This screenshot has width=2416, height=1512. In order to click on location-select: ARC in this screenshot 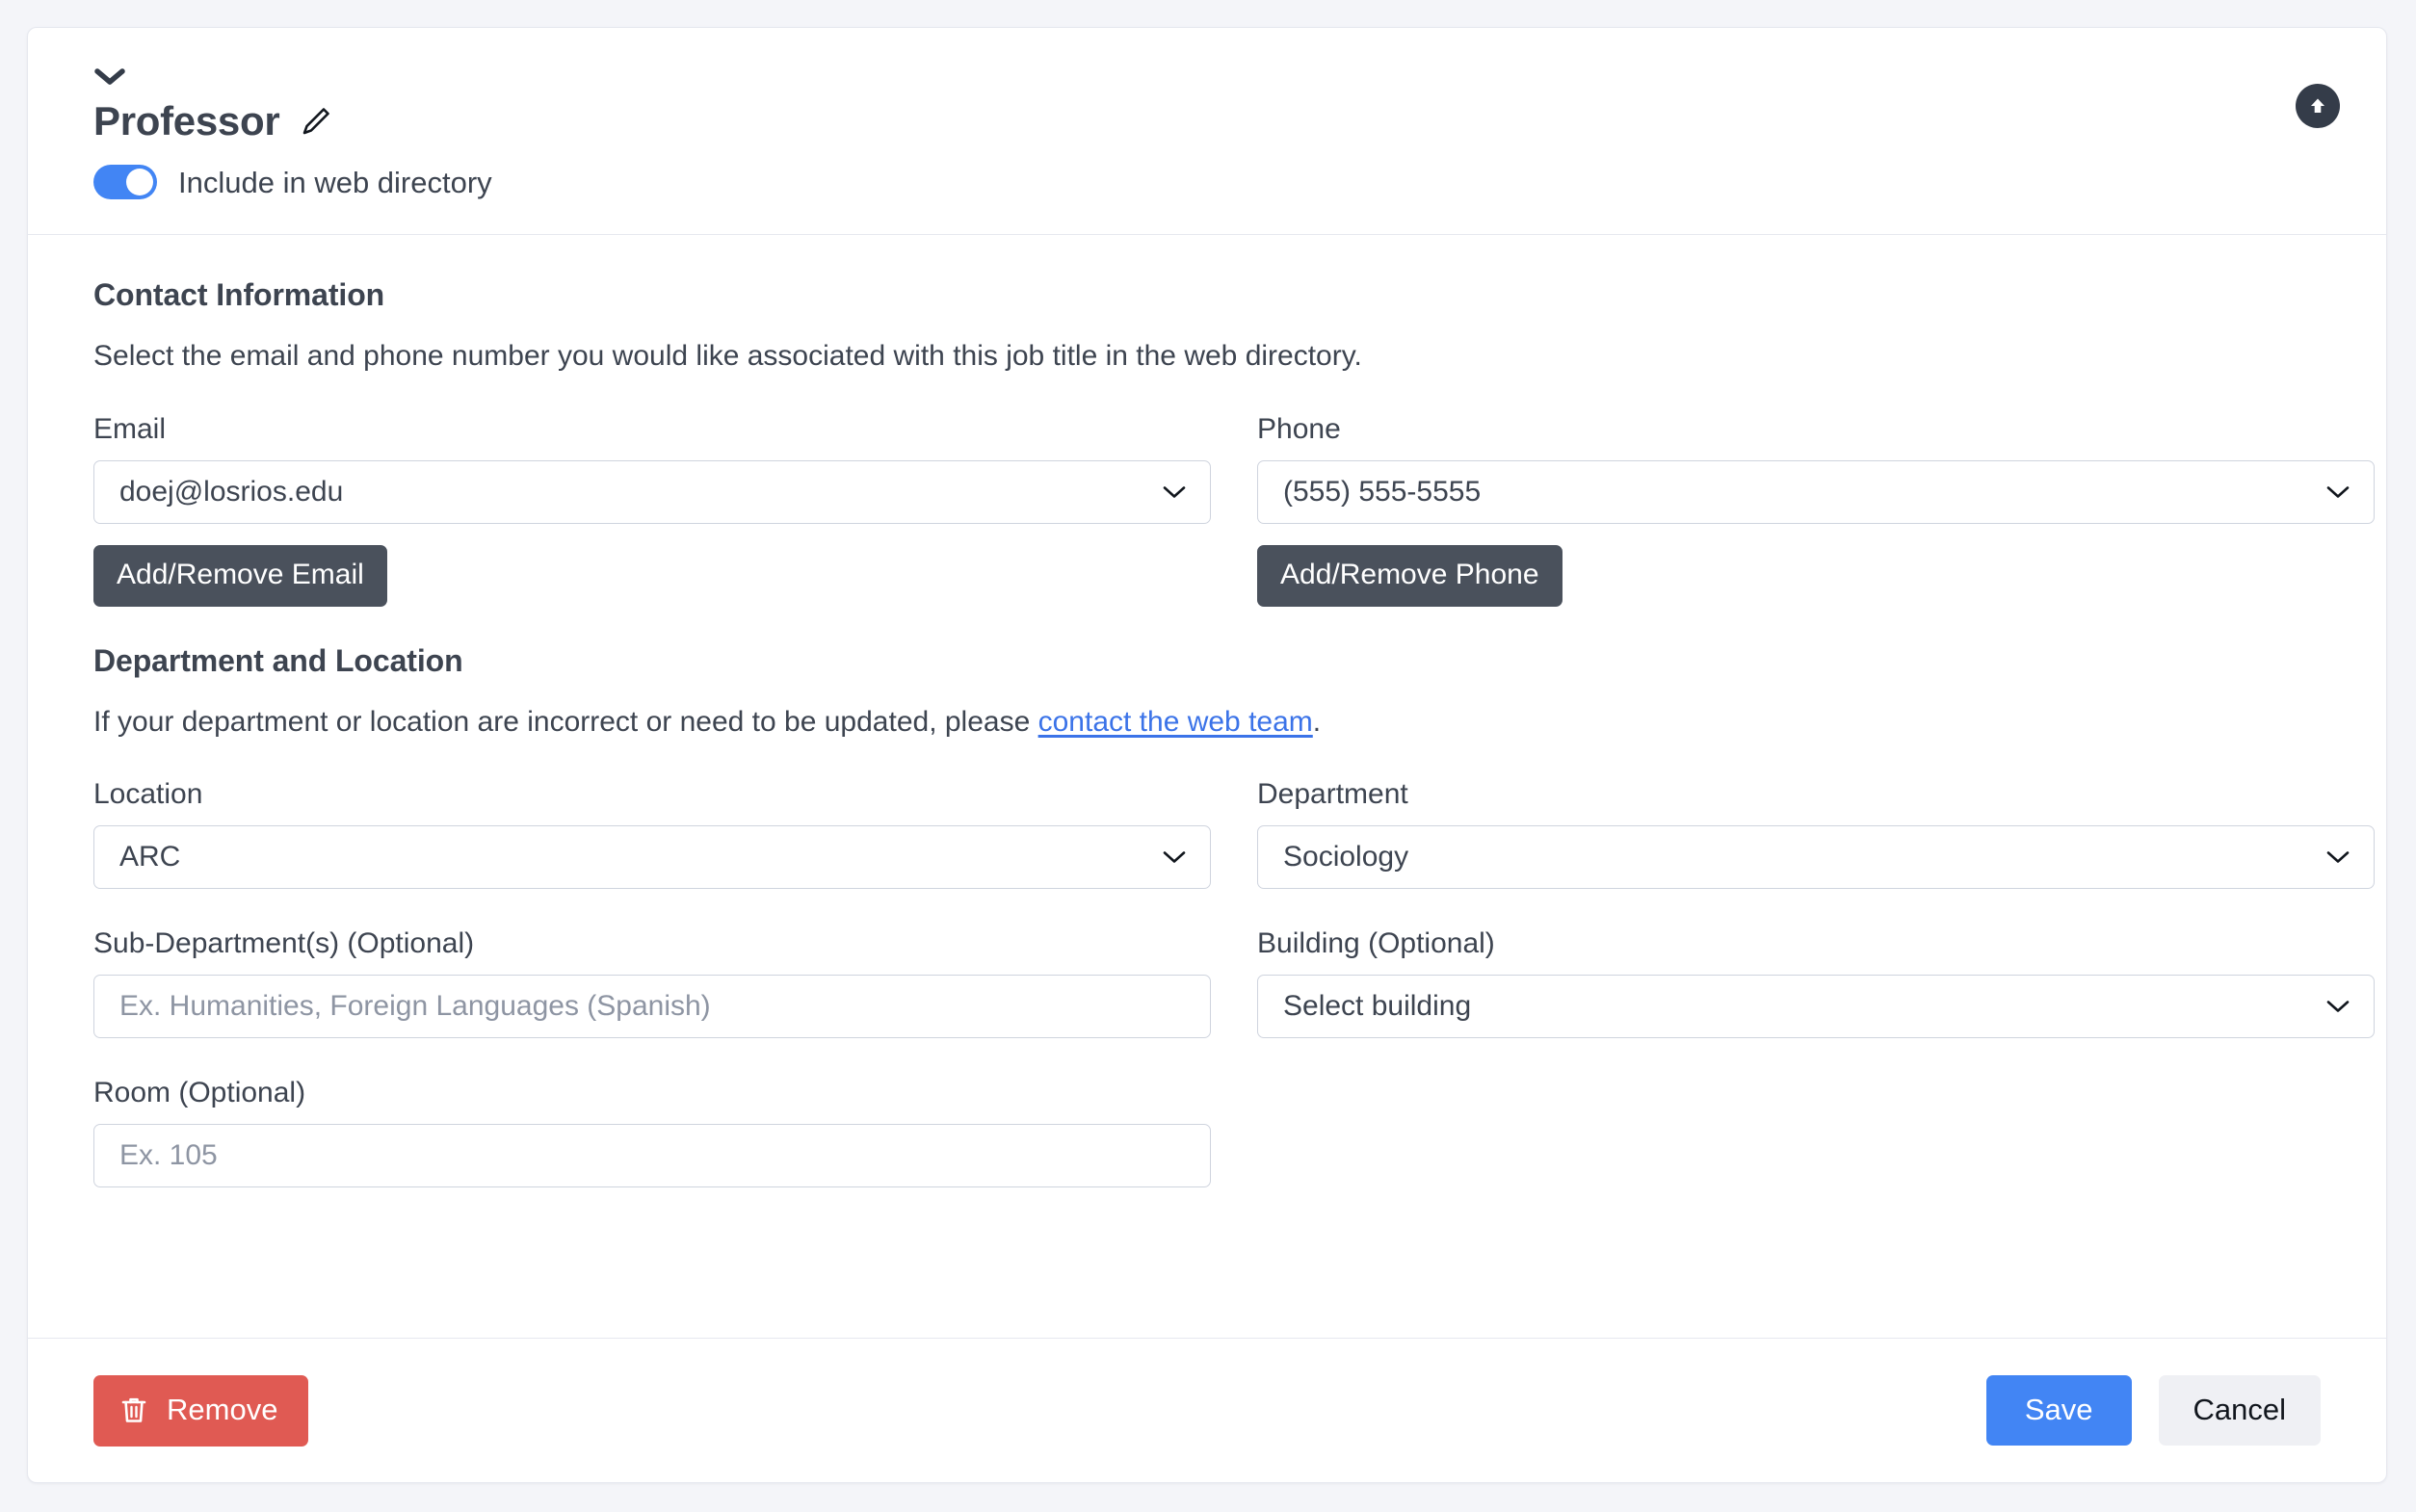, I will do `click(652, 857)`.